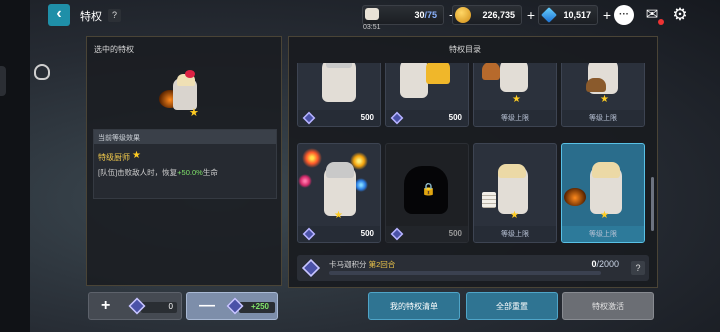 Image resolution: width=720 pixels, height=332 pixels. What do you see at coordinates (428, 189) in the screenshot?
I see `lock-icon: 🔒` at bounding box center [428, 189].